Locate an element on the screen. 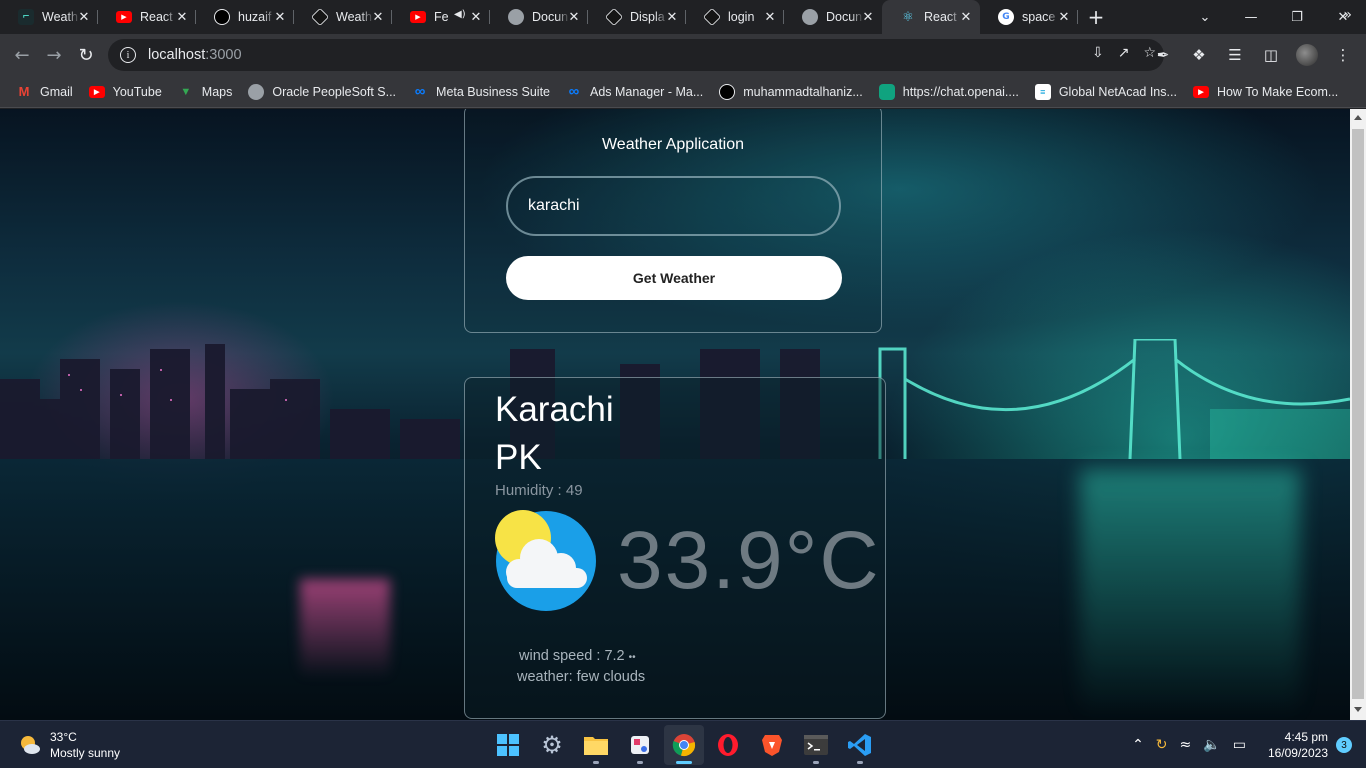 Image resolution: width=1366 pixels, height=768 pixels. taskbar-weather-widget: 33°C Mostly sunny is located at coordinates (69, 745).